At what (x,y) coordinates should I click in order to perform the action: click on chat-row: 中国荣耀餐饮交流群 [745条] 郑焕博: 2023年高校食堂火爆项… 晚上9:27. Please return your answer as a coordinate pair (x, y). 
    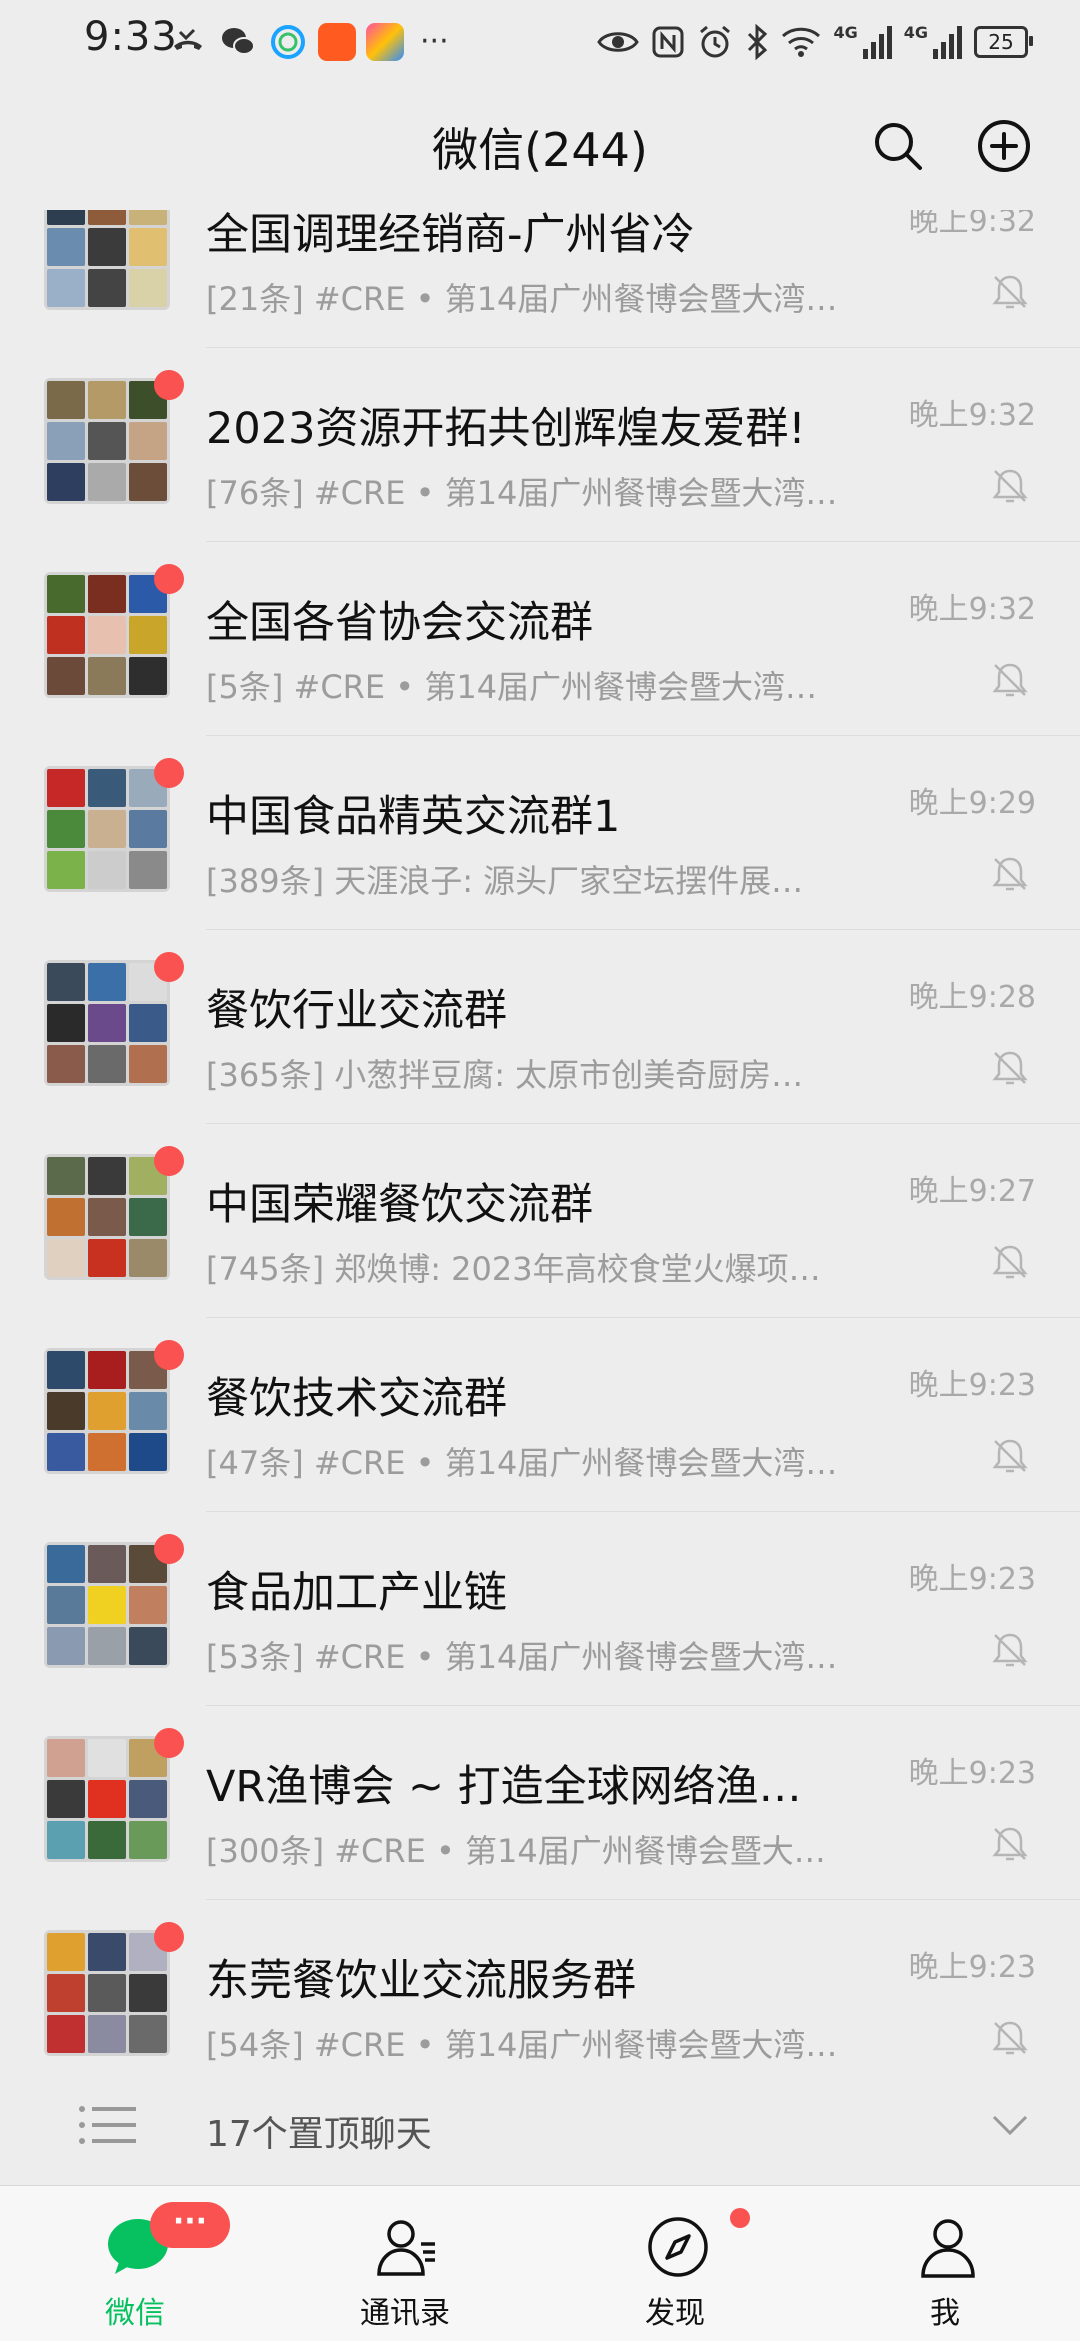
    Looking at the image, I should click on (540, 1221).